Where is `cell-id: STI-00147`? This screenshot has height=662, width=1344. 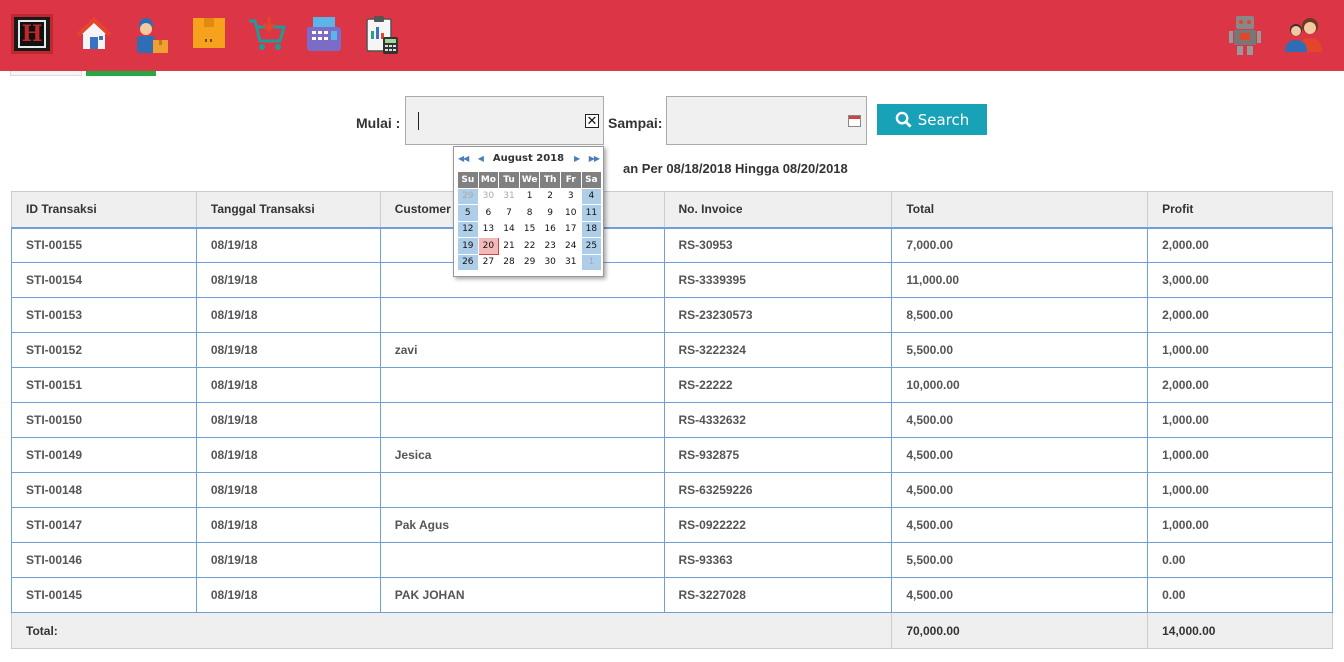 cell-id: STI-00147 is located at coordinates (104, 525).